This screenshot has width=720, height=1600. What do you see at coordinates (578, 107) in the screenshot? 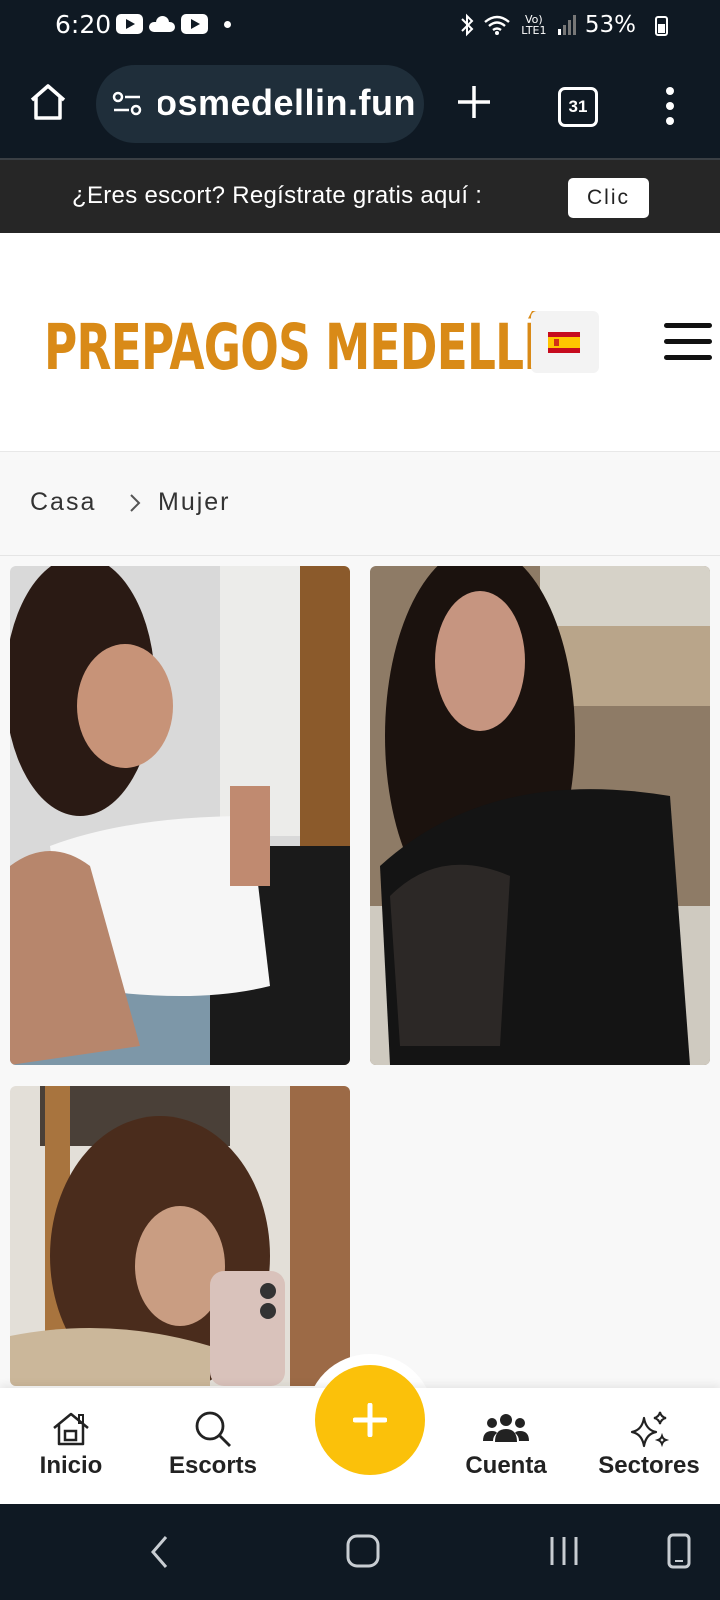
I see `tab-switcher-button: 31` at bounding box center [578, 107].